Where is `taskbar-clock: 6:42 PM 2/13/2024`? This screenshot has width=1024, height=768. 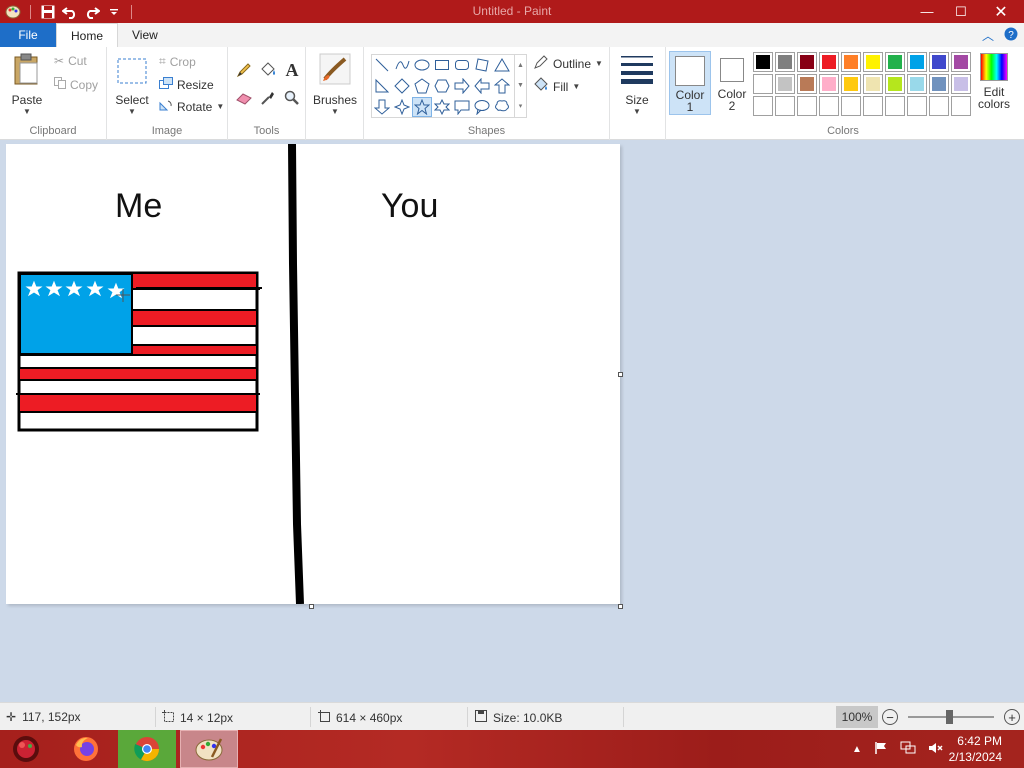
taskbar-clock: 6:42 PM 2/13/2024 is located at coordinates (975, 749).